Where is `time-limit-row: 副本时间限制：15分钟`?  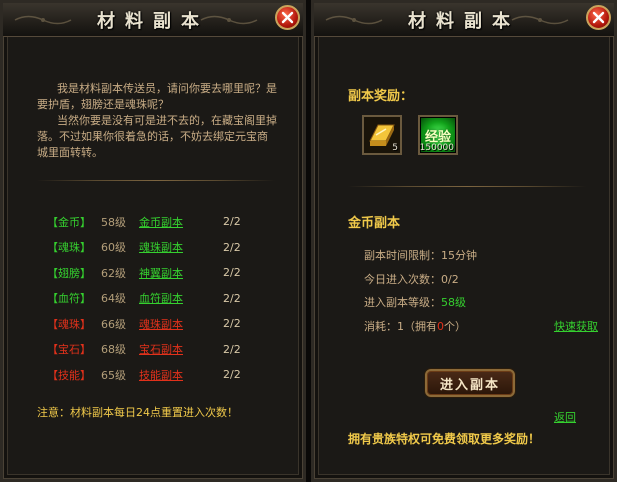 time-limit-row: 副本时间限制：15分钟 is located at coordinates (420, 259).